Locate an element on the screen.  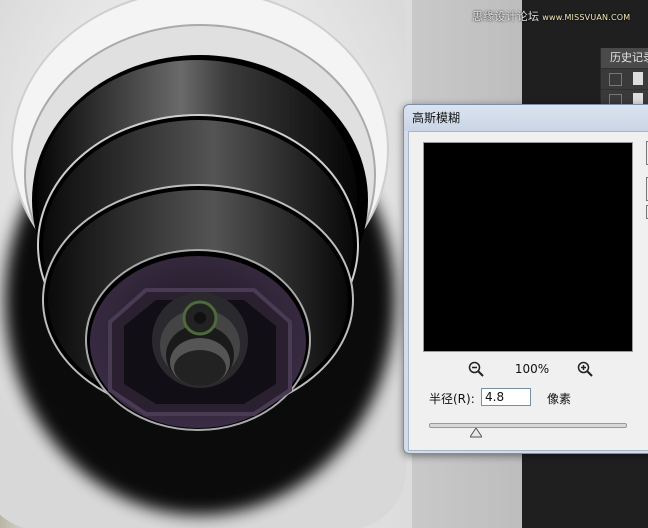
blur-preview is located at coordinates (528, 247).